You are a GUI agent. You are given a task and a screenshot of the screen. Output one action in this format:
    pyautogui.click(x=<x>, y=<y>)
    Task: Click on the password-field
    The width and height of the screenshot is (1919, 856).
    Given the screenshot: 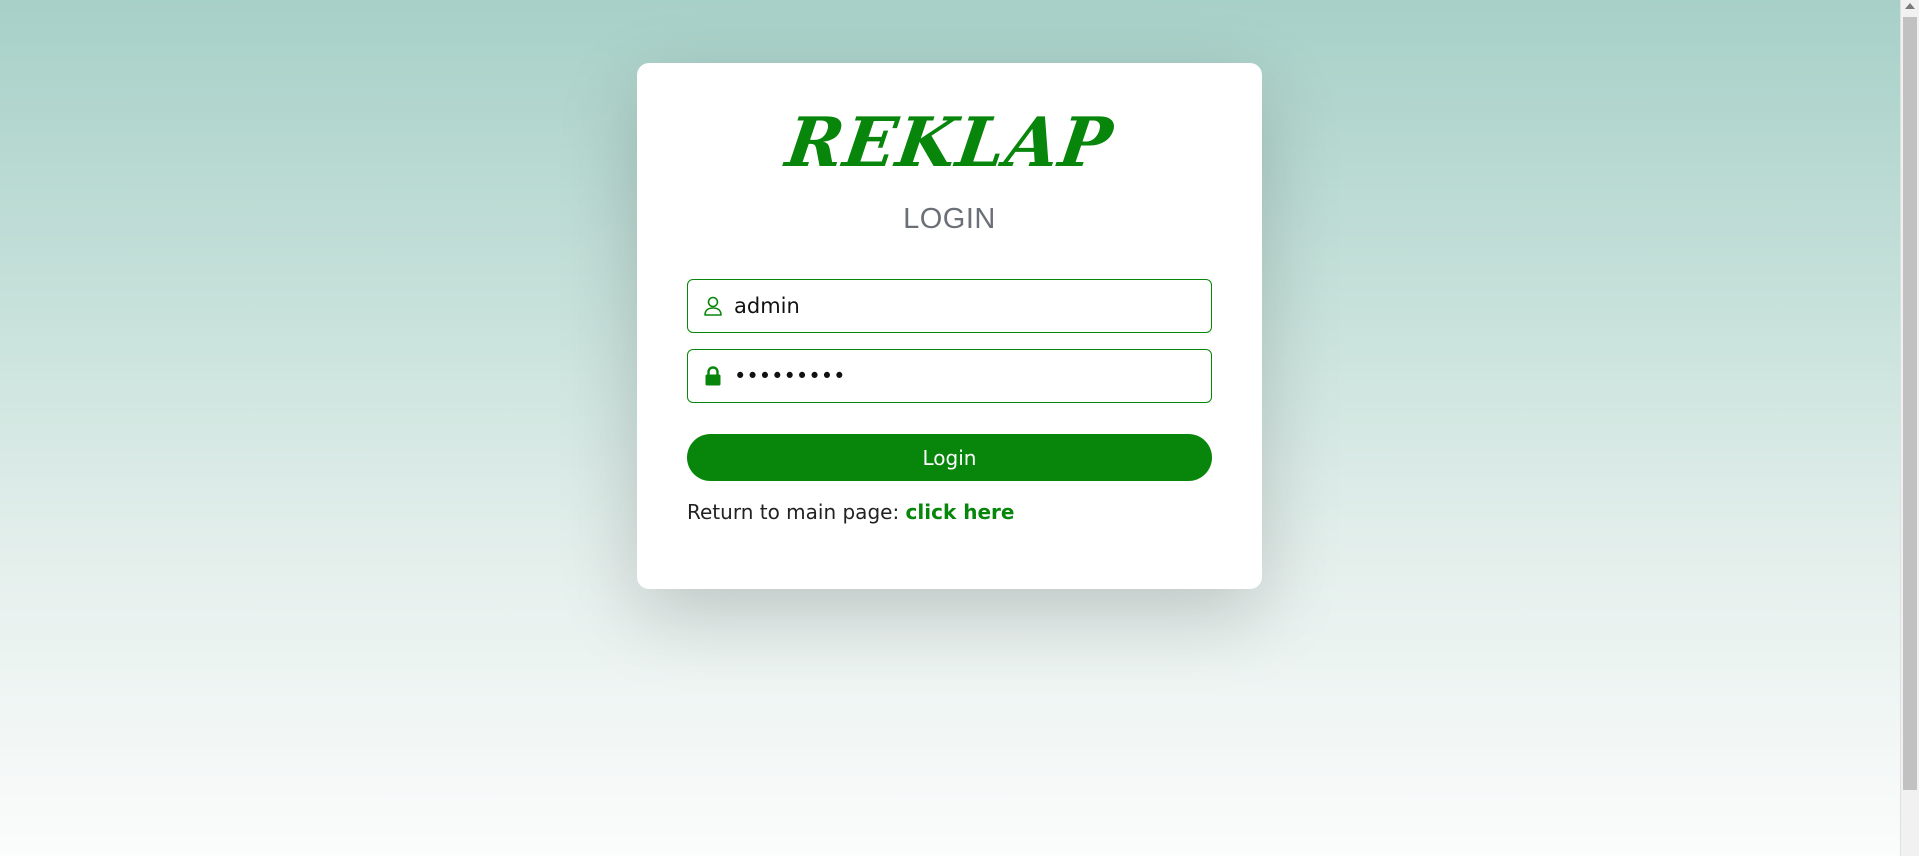 What is the action you would take?
    pyautogui.click(x=949, y=376)
    